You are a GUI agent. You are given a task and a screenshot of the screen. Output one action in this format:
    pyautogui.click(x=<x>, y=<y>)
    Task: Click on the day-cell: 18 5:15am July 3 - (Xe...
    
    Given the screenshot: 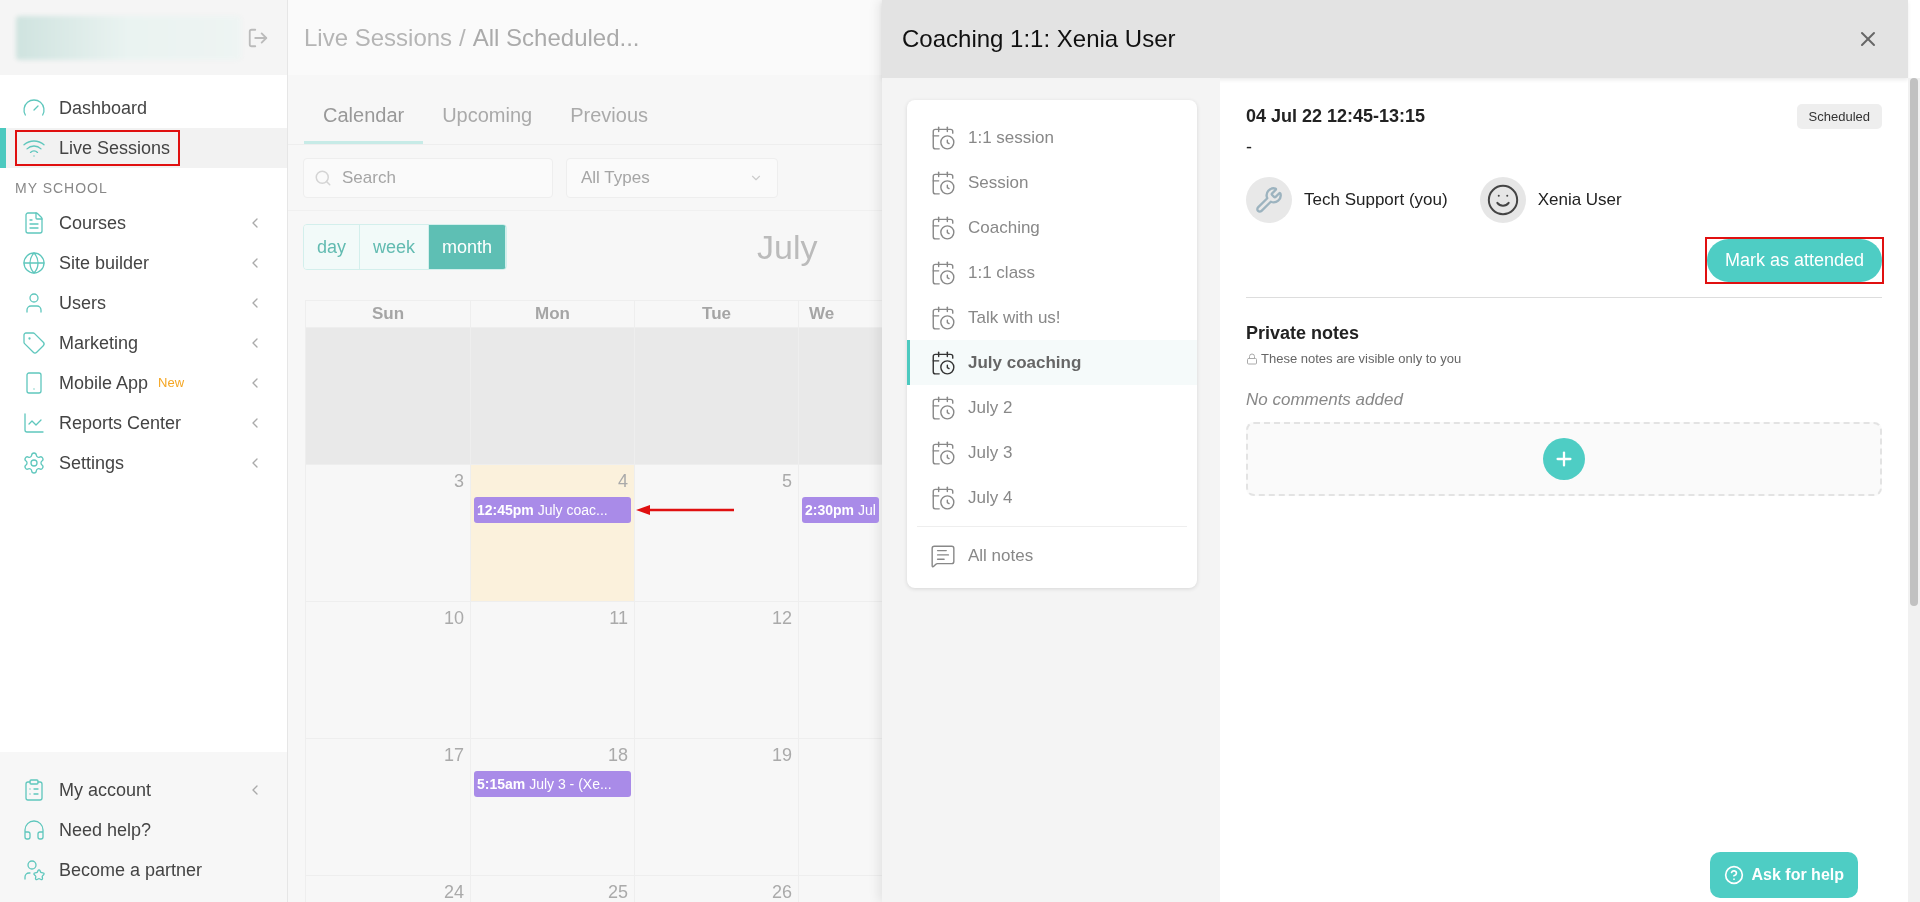 What is the action you would take?
    pyautogui.click(x=553, y=807)
    